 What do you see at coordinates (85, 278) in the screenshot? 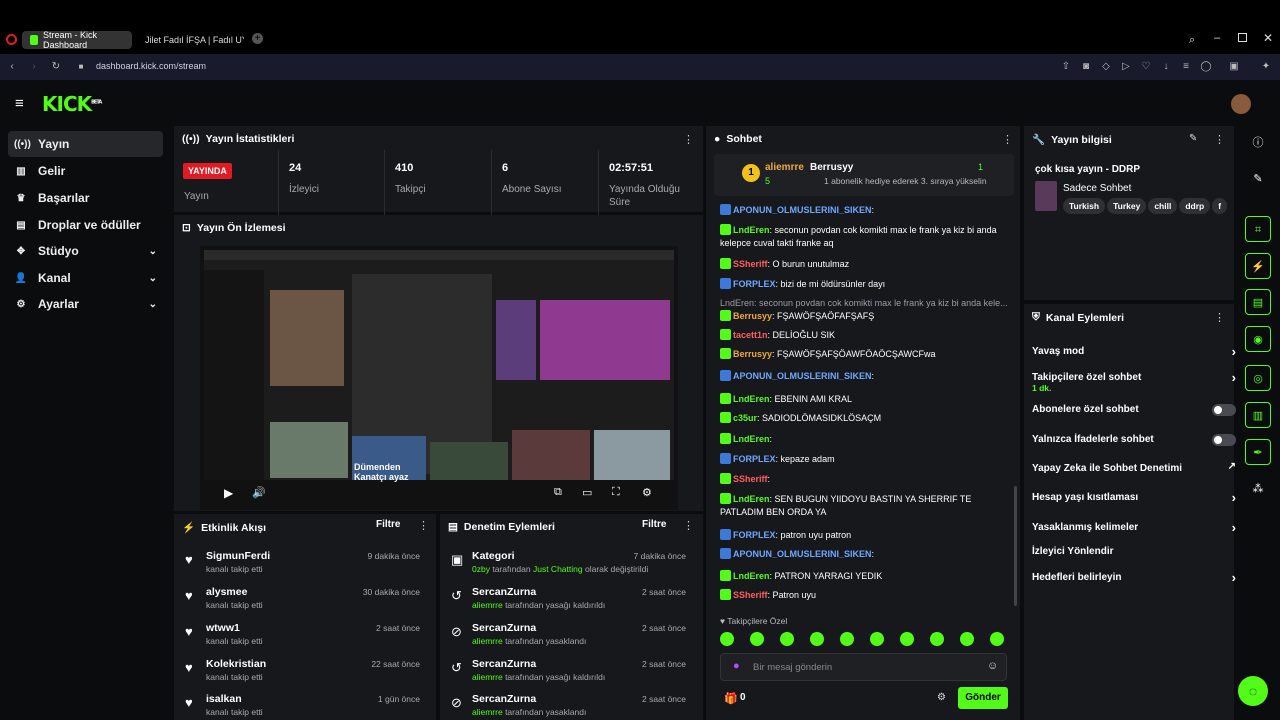
I see `sidebar-item-kanal: 👤 Kanal ⌄` at bounding box center [85, 278].